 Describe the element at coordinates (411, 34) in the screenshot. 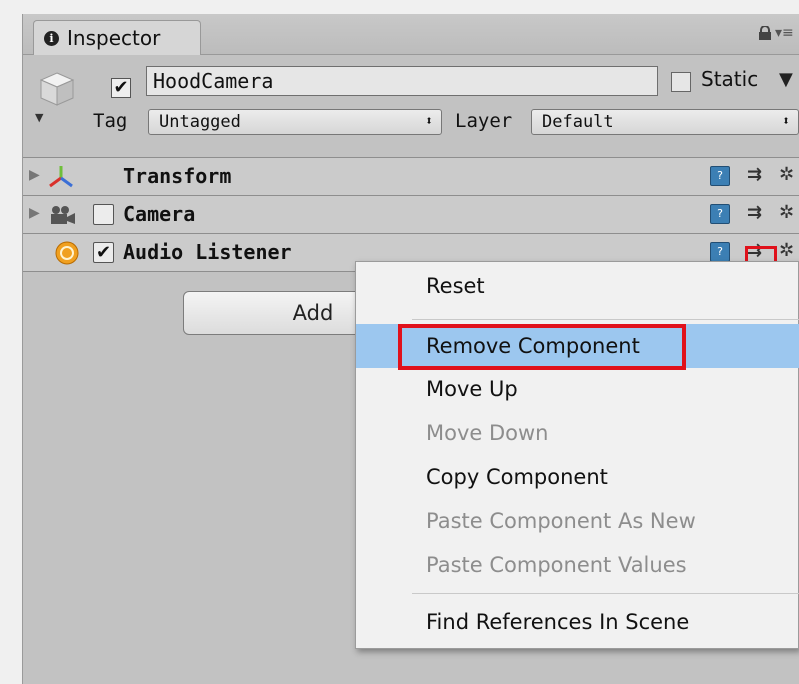

I see `tab-bar: i Inspector ▾≡` at that location.